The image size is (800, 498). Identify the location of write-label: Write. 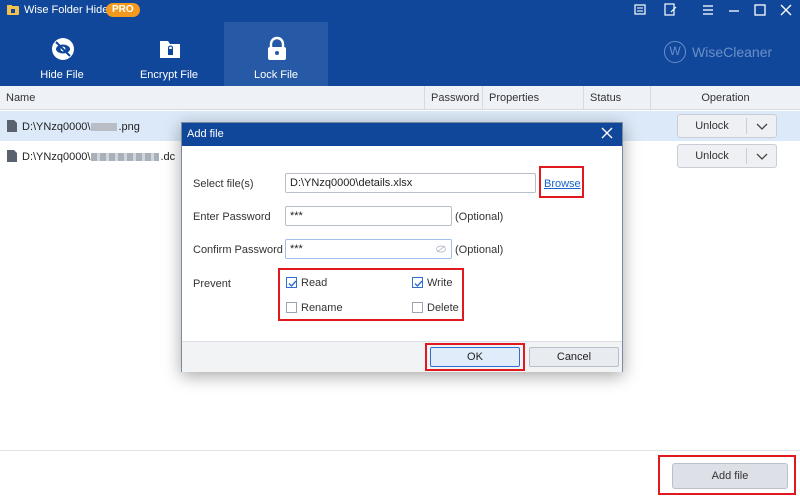
(439, 283).